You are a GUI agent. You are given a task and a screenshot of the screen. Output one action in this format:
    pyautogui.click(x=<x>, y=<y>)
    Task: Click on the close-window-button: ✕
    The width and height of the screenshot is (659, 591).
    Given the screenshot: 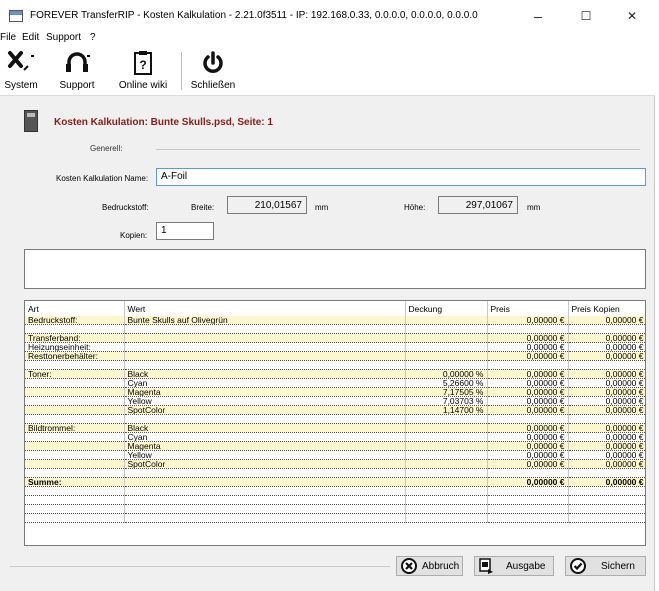 What is the action you would take?
    pyautogui.click(x=632, y=16)
    